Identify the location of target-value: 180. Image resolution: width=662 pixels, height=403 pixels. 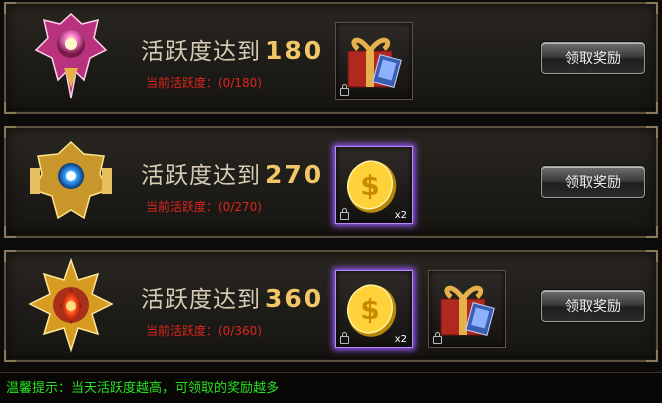
(294, 50).